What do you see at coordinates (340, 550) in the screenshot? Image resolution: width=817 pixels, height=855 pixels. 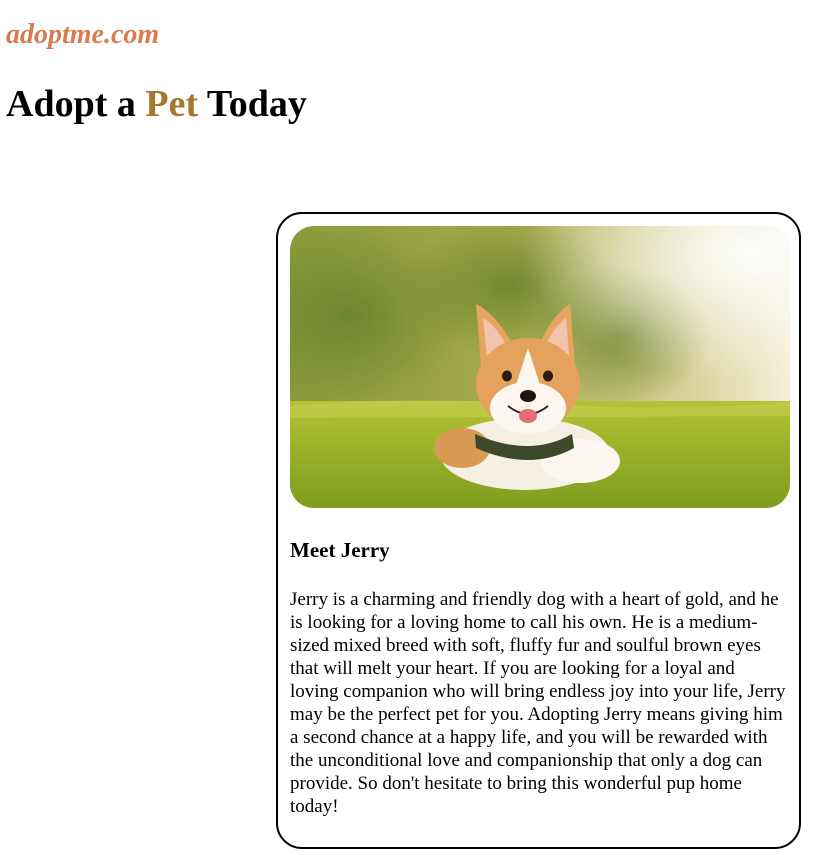 I see `pet-name-heading: Meet Jerry` at bounding box center [340, 550].